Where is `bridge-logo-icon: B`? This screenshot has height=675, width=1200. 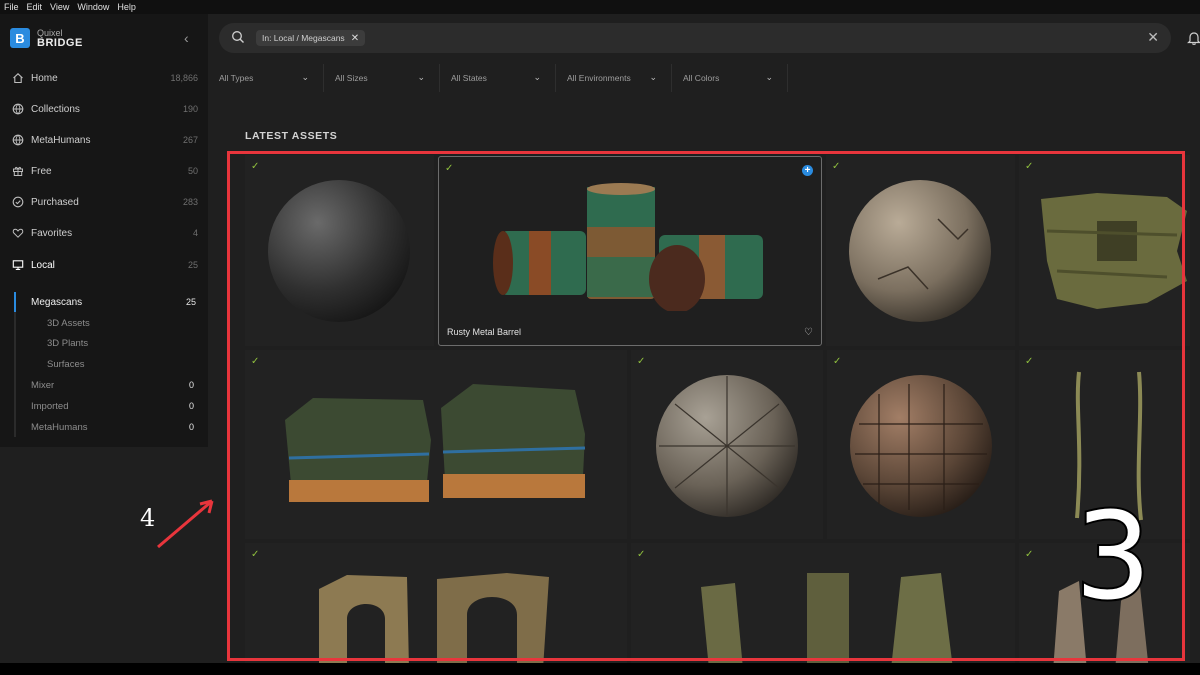 bridge-logo-icon: B is located at coordinates (20, 38).